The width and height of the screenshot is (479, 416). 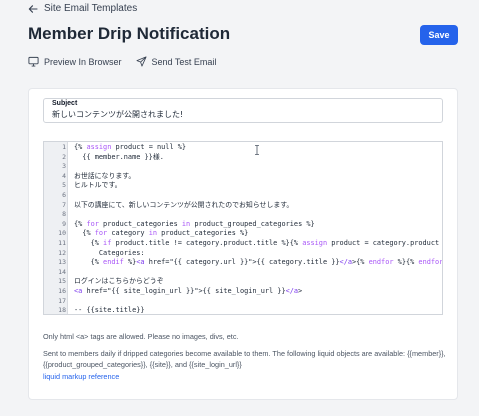 What do you see at coordinates (62, 281) in the screenshot?
I see `line-number: 15` at bounding box center [62, 281].